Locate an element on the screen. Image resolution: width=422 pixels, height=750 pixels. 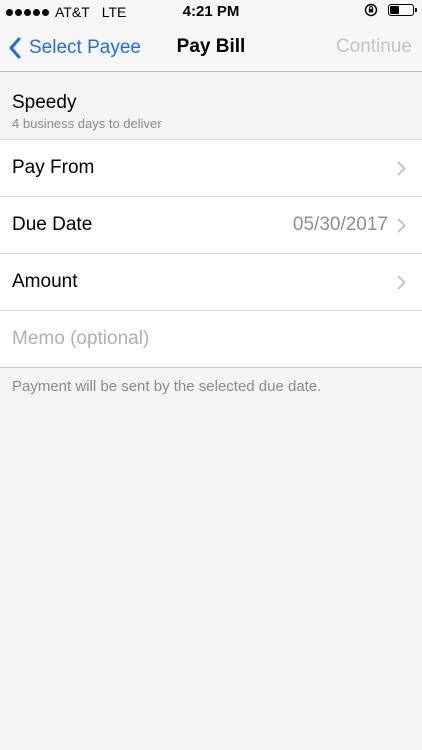
status-bar: AT&T LTE 4:21 PM is located at coordinates (211, 12).